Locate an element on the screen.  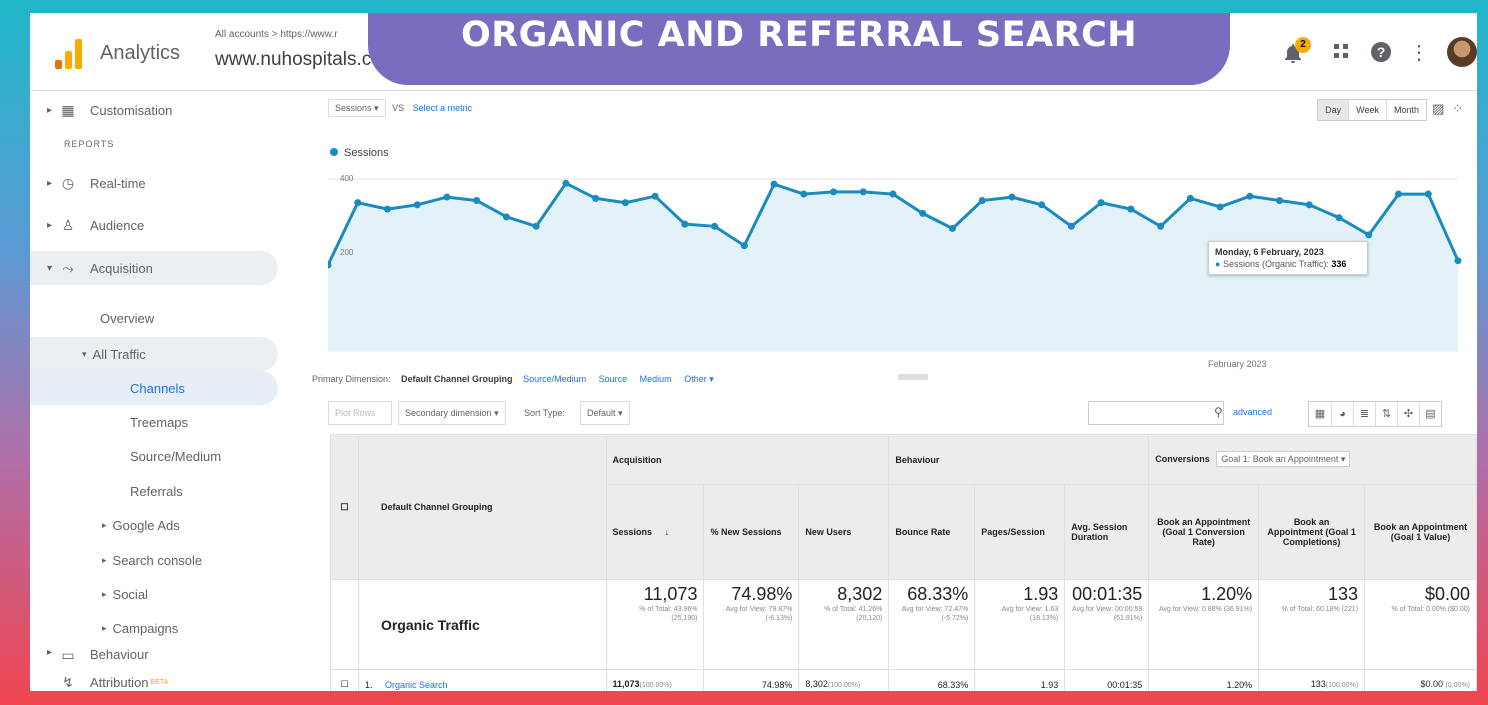
sort-type-dropdown: Default ▾ is located at coordinates (605, 413).